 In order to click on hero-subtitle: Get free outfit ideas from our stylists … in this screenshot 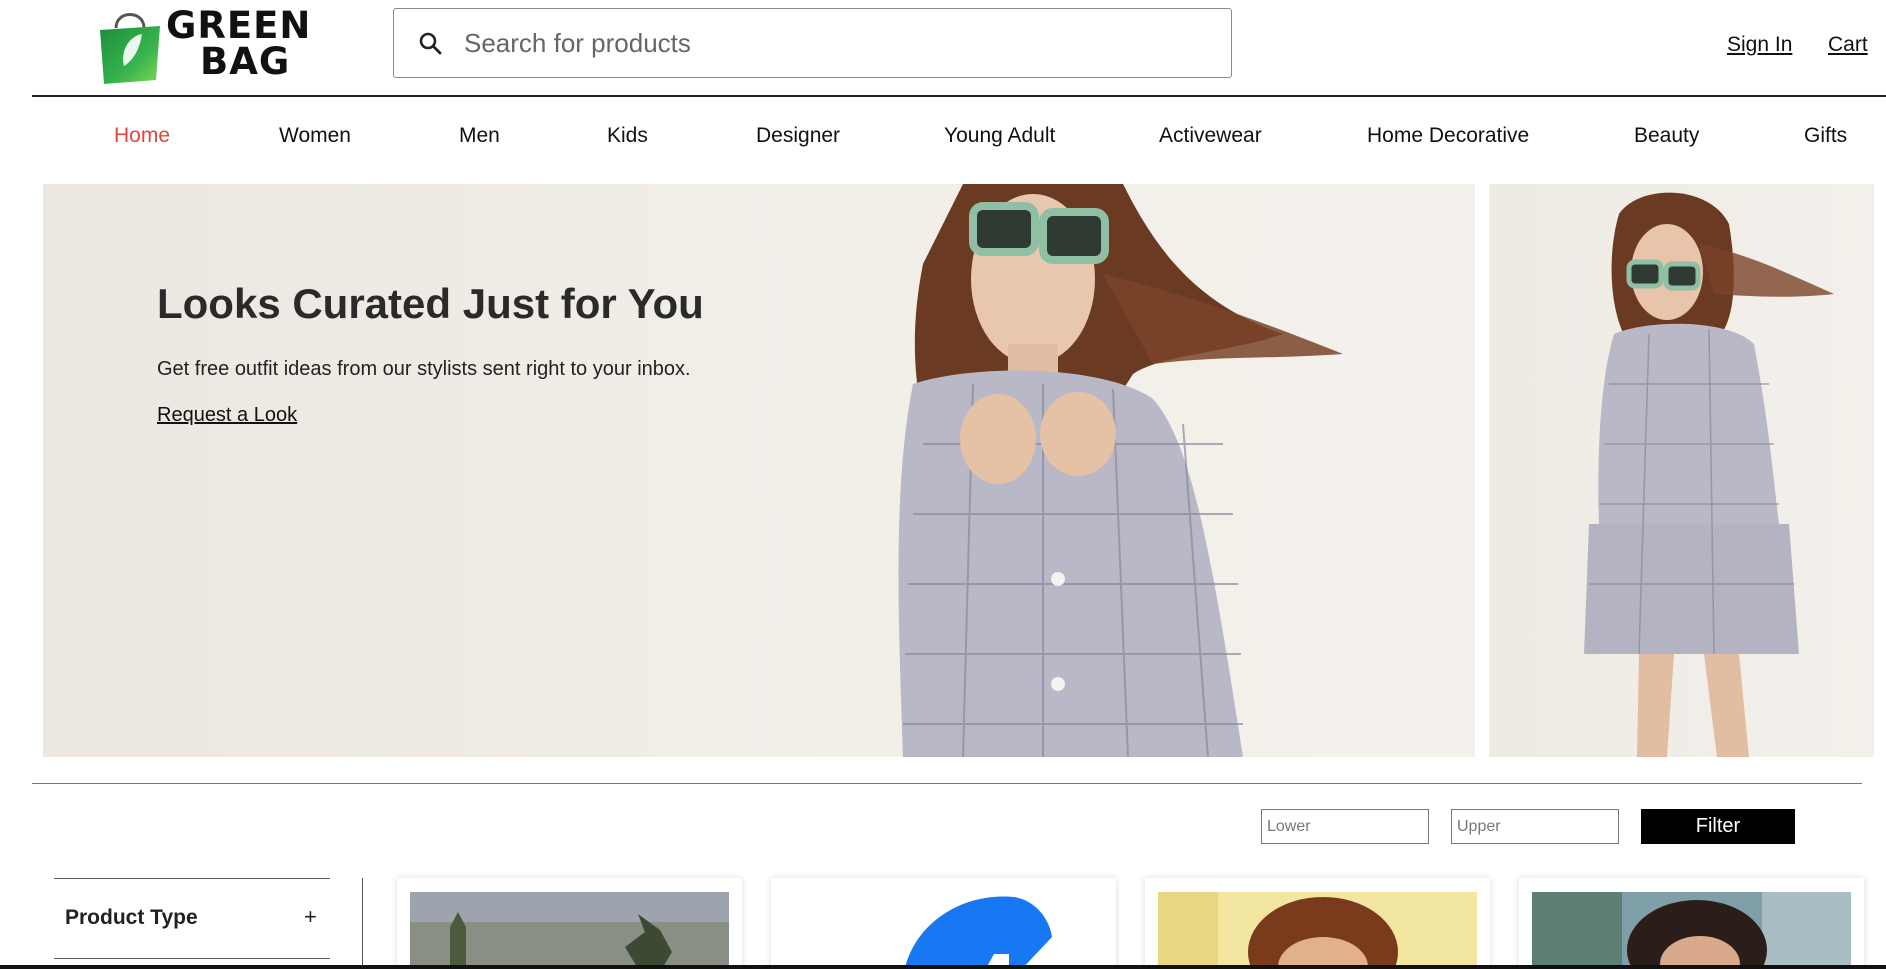, I will do `click(424, 369)`.